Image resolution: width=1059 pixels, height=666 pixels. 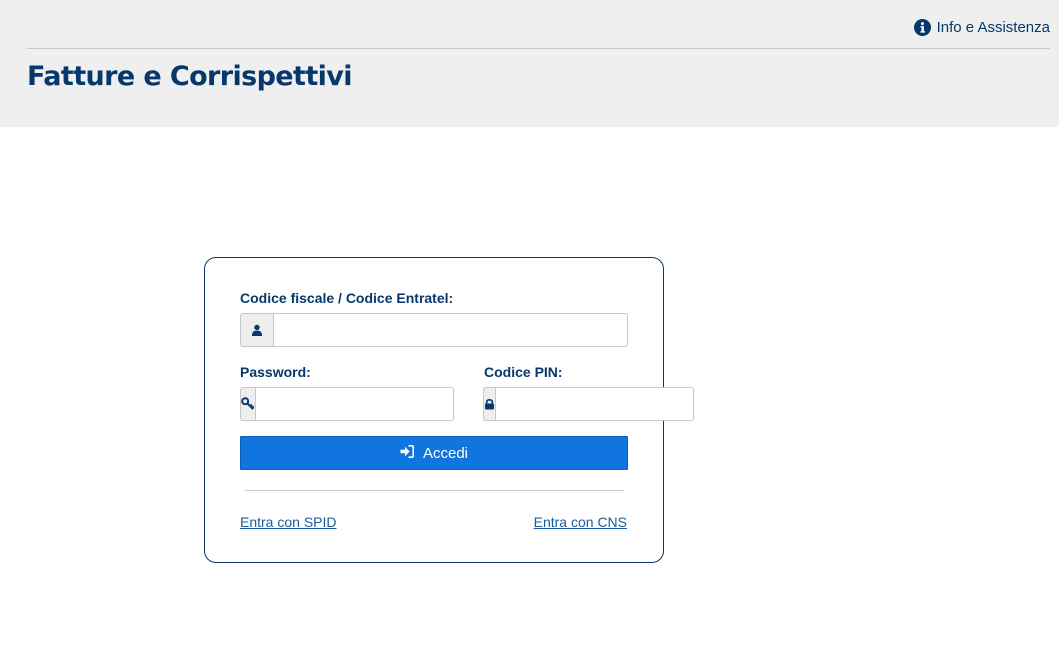 I want to click on pin-input, so click(x=594, y=404).